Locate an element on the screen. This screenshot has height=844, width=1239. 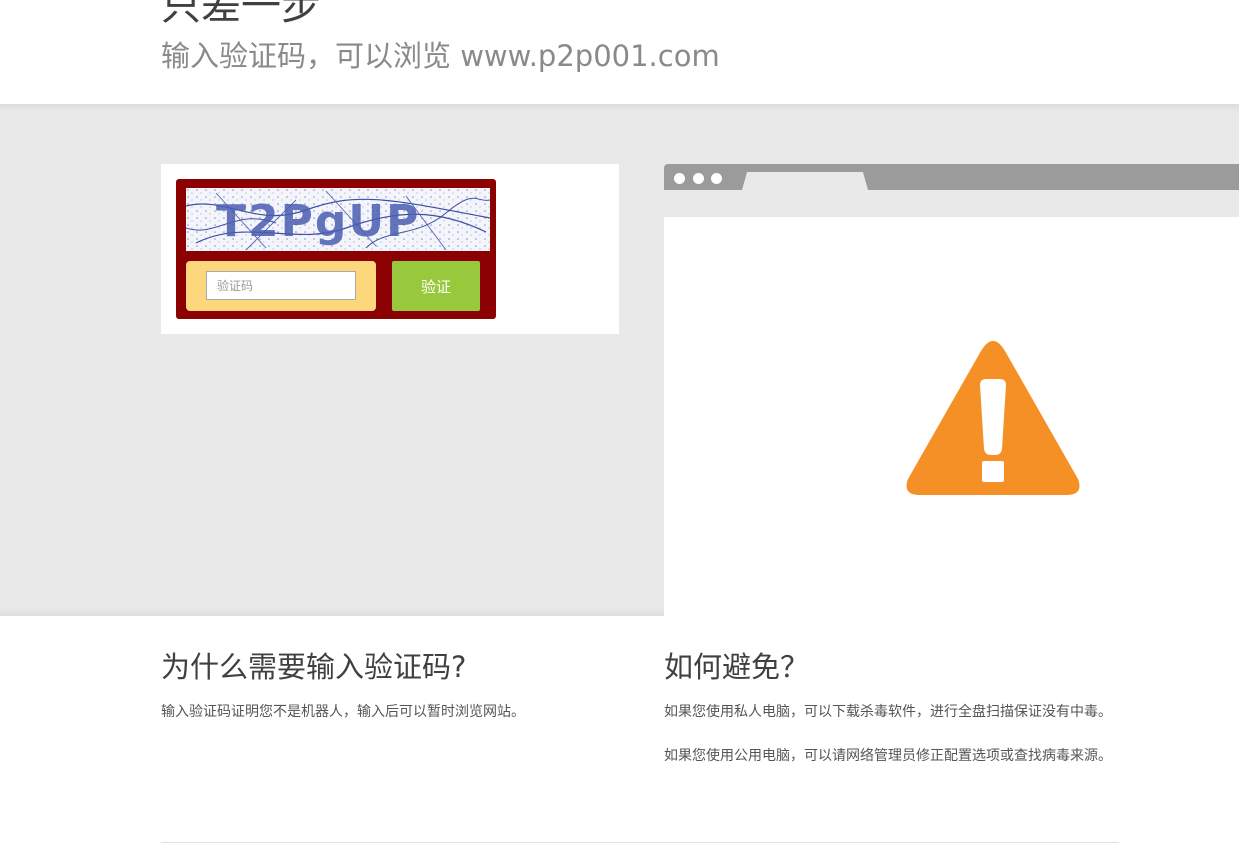
captcha-image-graphic: T2PgUP is located at coordinates (338, 219).